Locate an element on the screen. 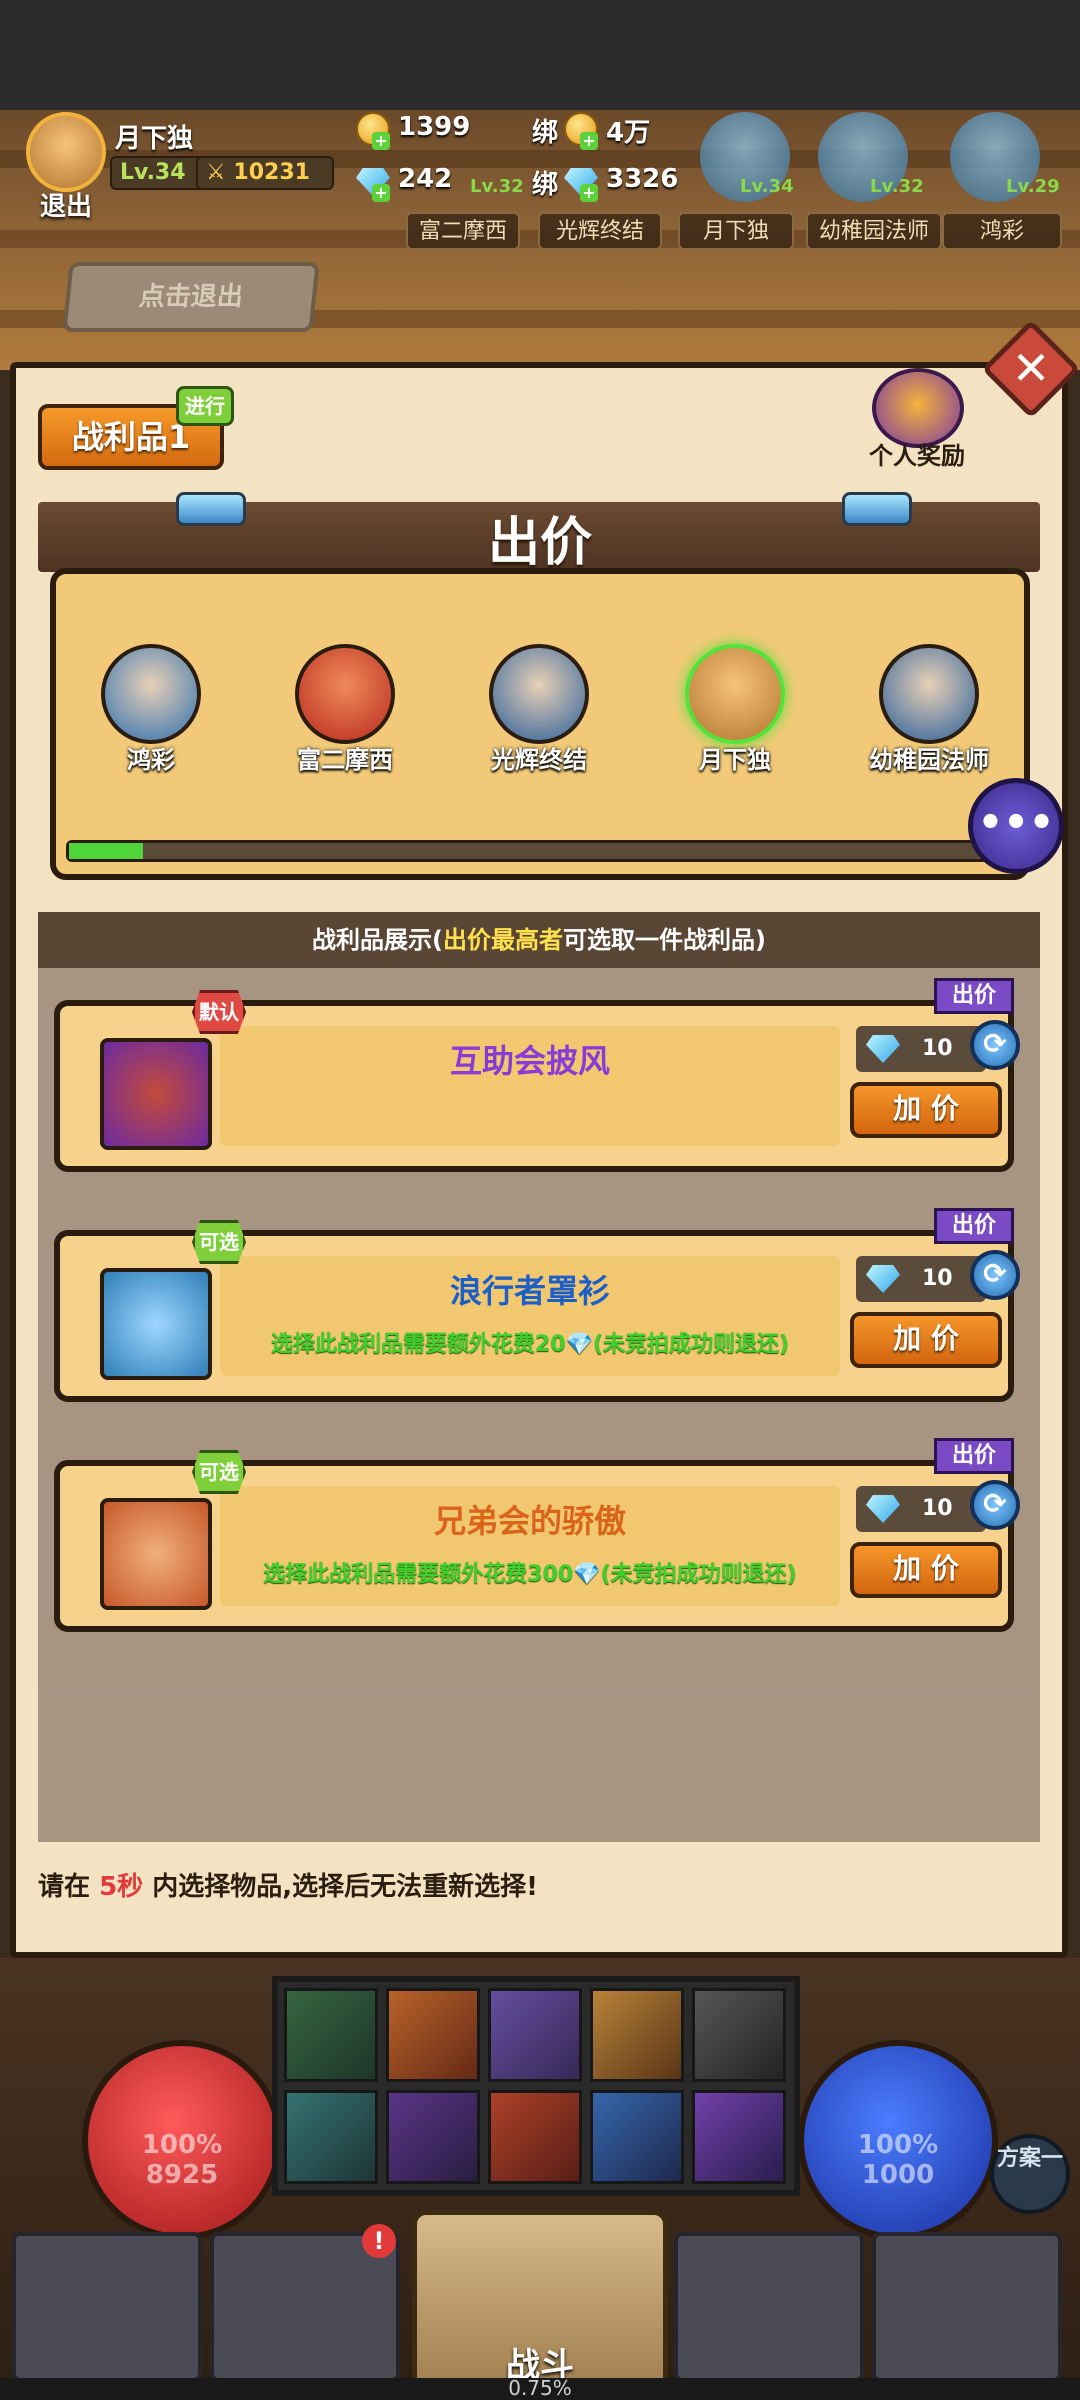 This screenshot has height=2400, width=1080. caption-highlight: 出价最高者 is located at coordinates (503, 940).